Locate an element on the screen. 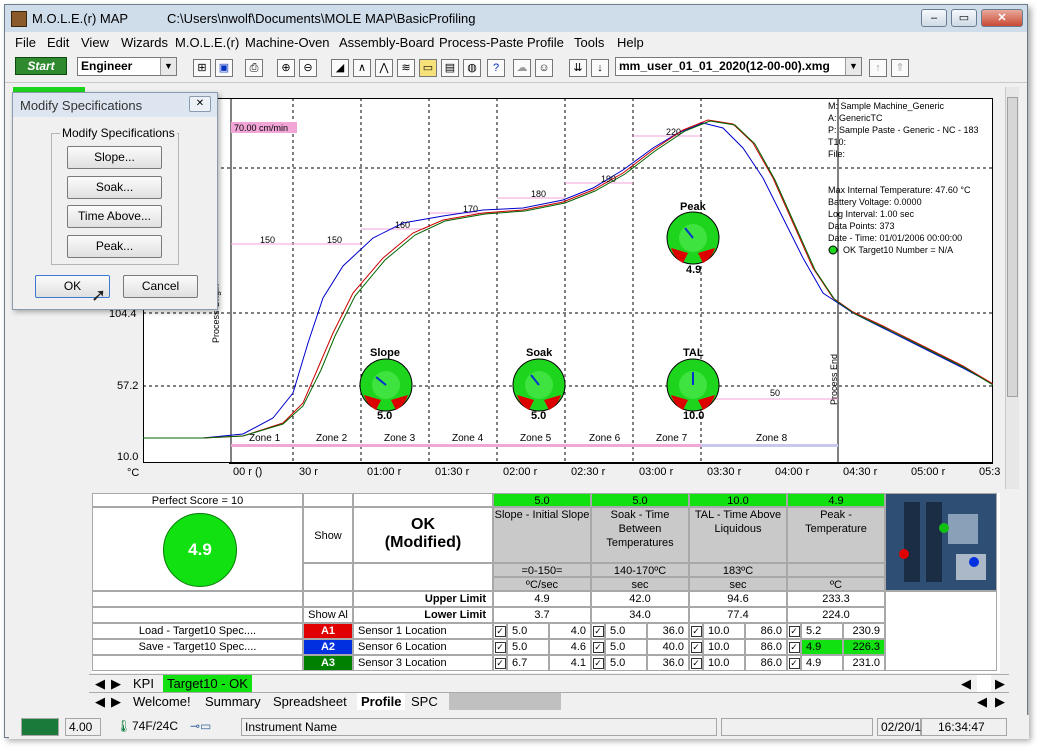  tab-summary: Summary is located at coordinates (233, 701).